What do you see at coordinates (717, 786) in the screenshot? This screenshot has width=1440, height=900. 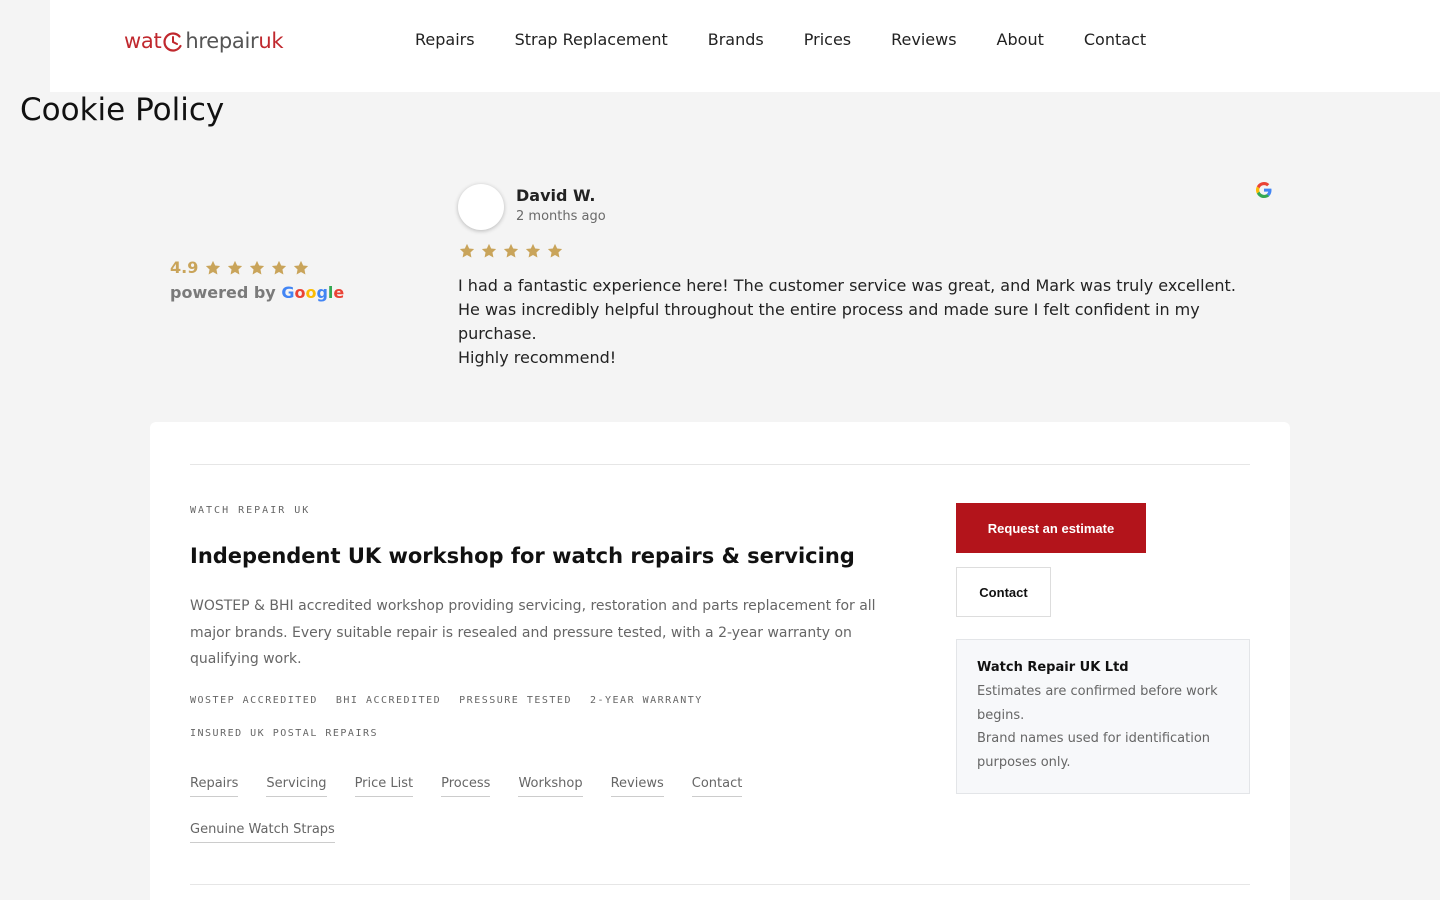 I see `footer-link-contact: Contact` at bounding box center [717, 786].